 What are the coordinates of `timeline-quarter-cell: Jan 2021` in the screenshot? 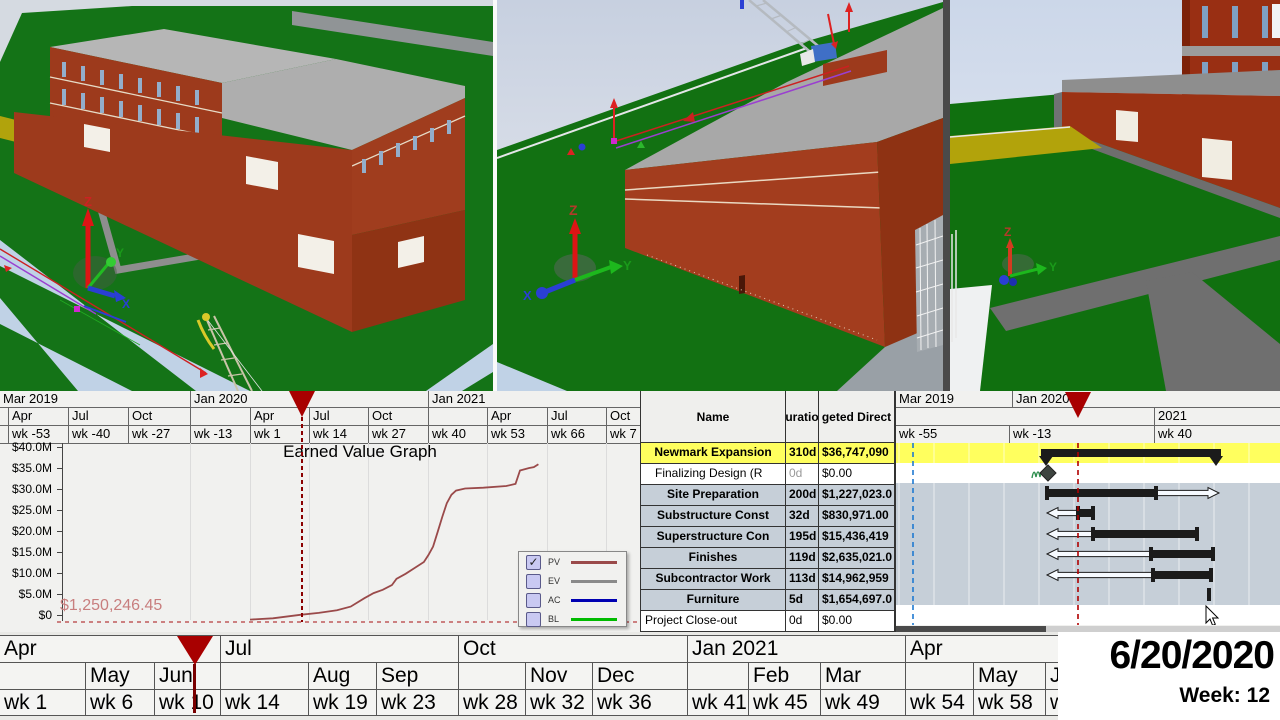 It's located at (796, 649).